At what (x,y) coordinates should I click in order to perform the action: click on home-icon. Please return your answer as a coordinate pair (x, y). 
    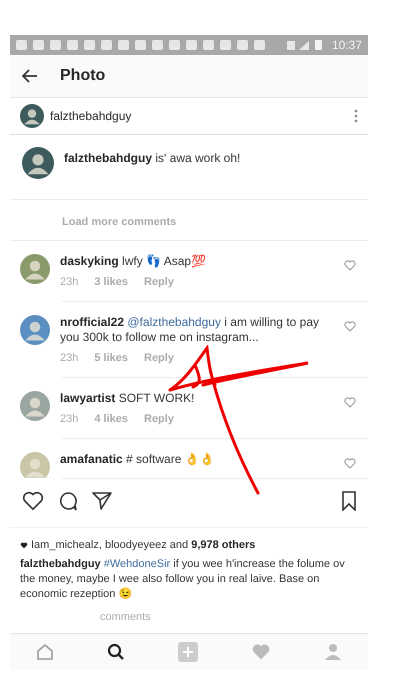
    Looking at the image, I should click on (45, 652).